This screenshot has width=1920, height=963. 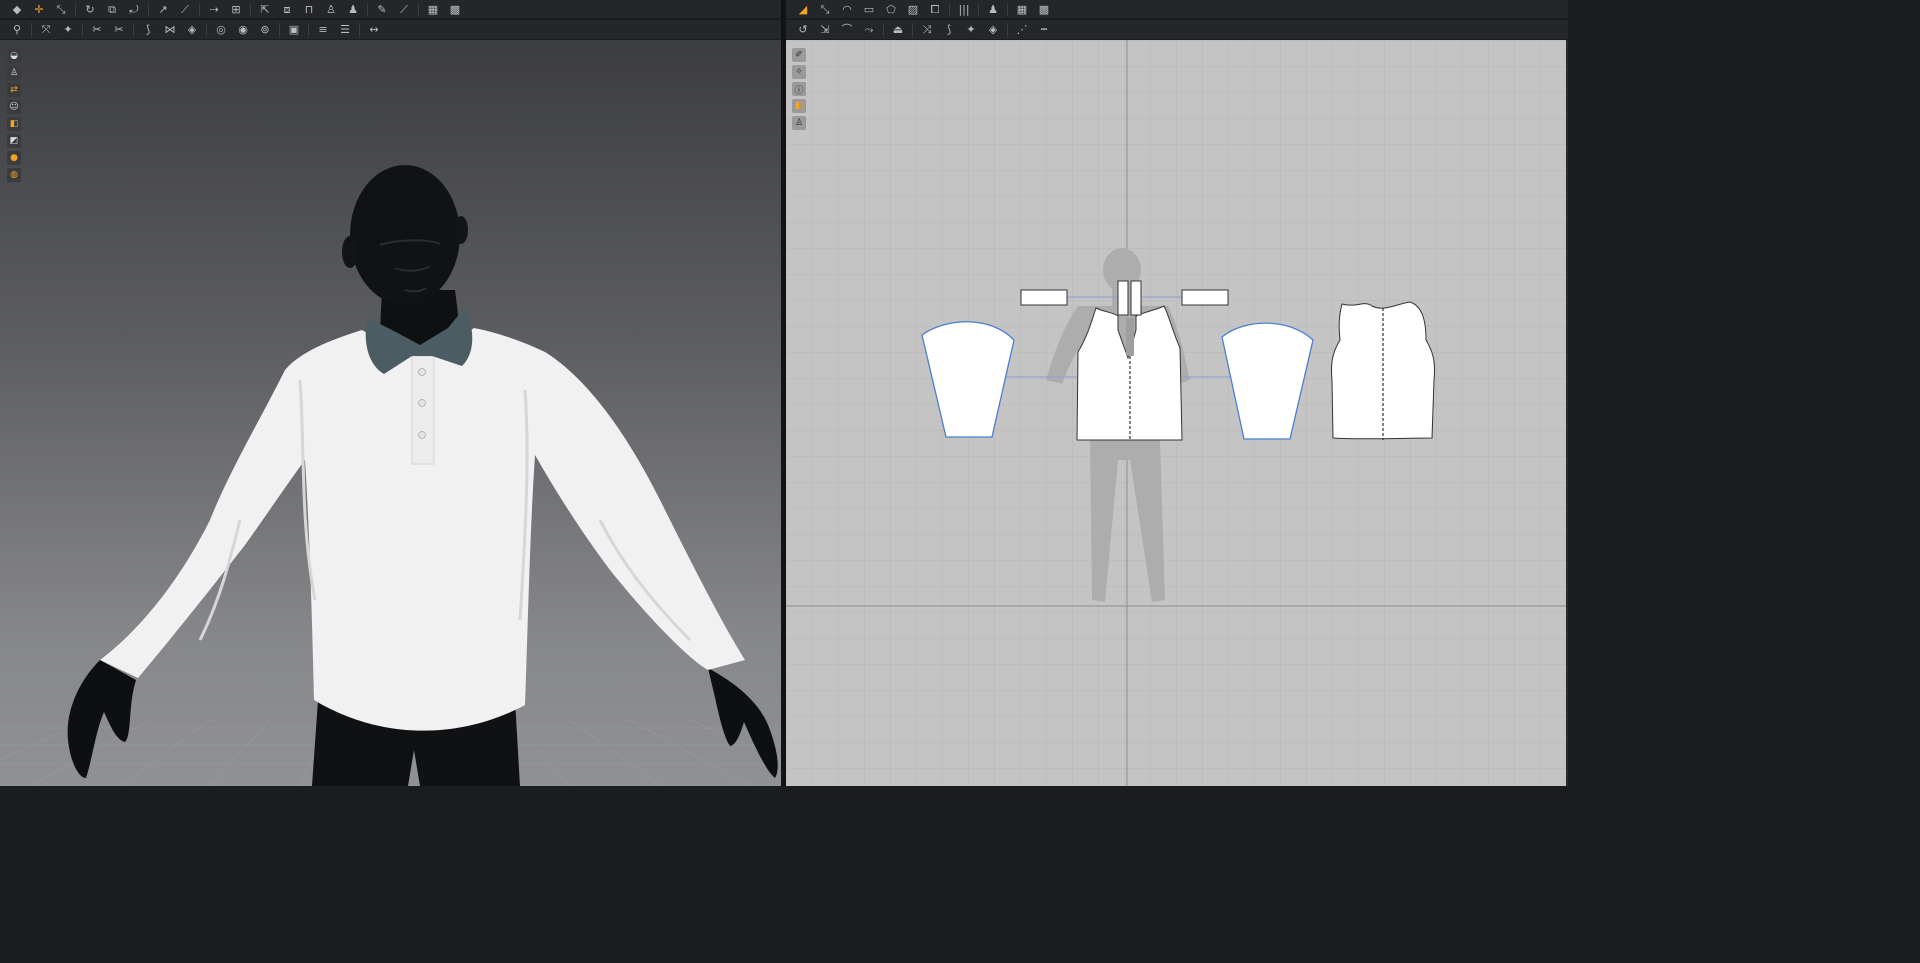 What do you see at coordinates (1123, 298) in the screenshot?
I see `pattern-placket-left` at bounding box center [1123, 298].